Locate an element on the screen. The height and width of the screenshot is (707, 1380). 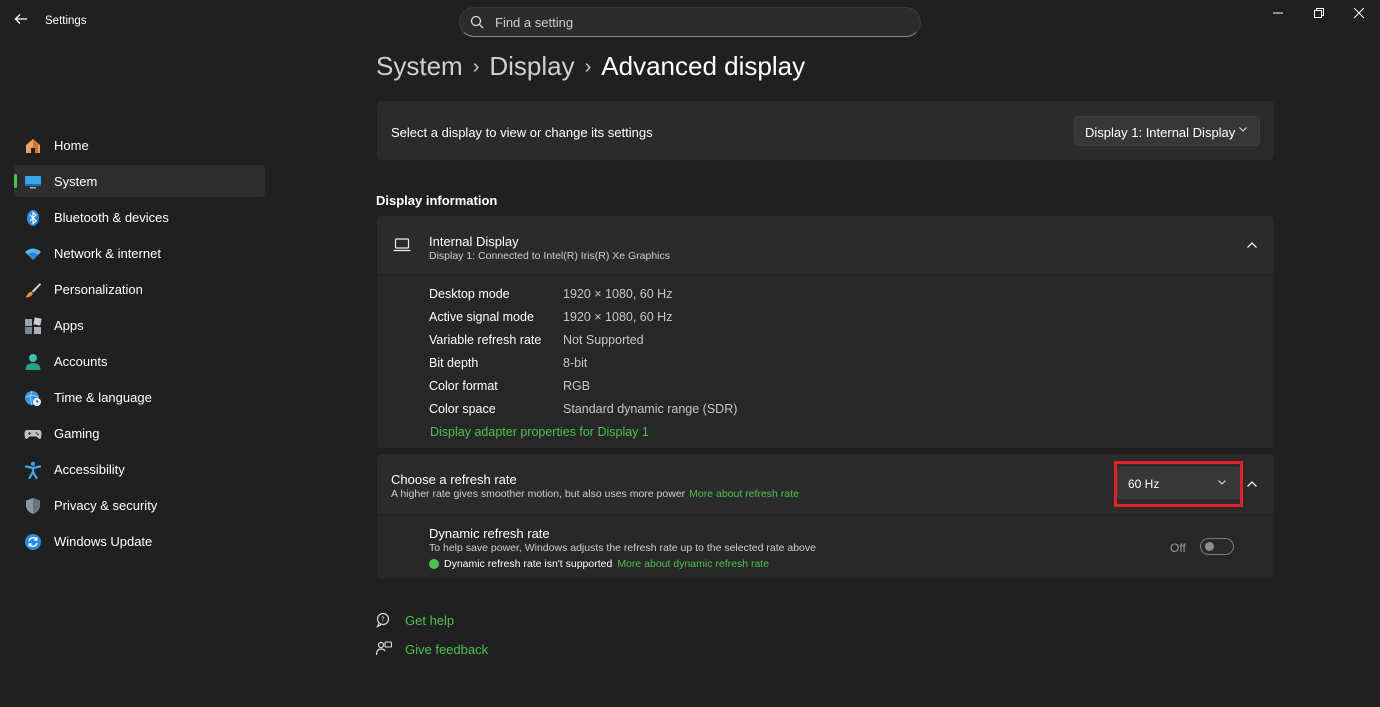
refresh-rate-title: Choose a refresh rate is located at coordinates (454, 479).